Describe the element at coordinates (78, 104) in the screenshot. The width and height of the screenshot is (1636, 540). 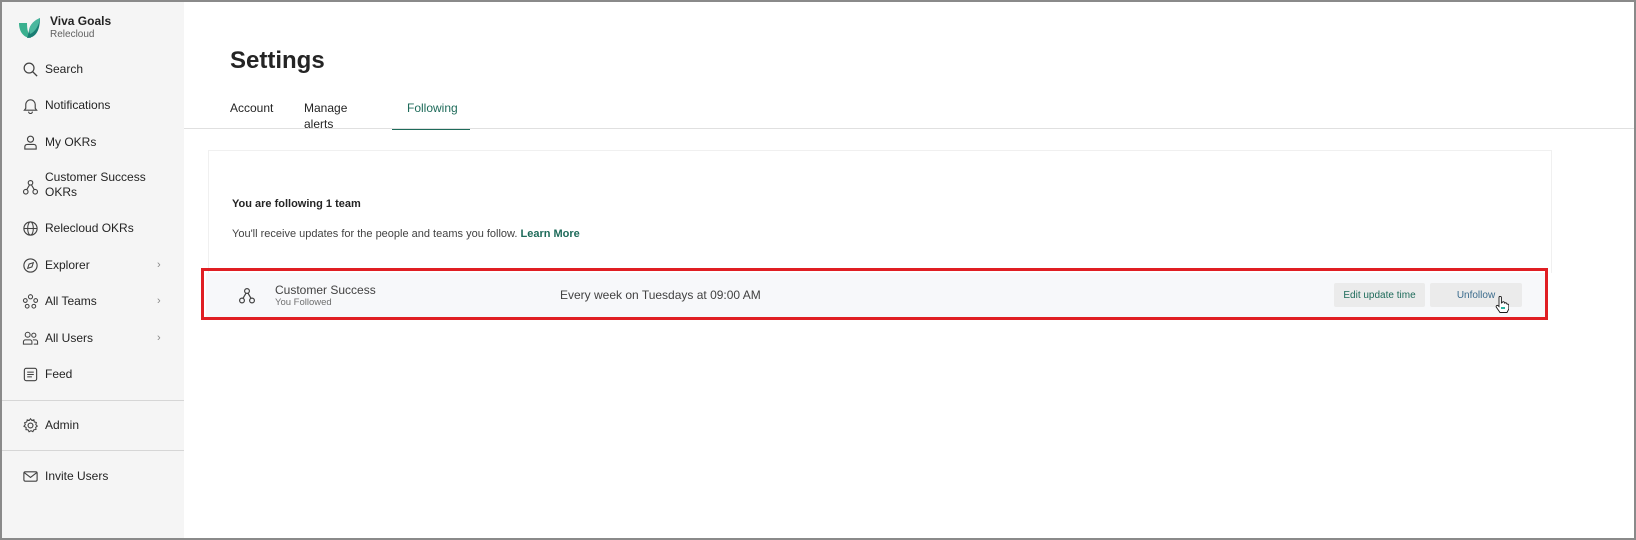
I see `sidebar-item-label: Notifications` at that location.